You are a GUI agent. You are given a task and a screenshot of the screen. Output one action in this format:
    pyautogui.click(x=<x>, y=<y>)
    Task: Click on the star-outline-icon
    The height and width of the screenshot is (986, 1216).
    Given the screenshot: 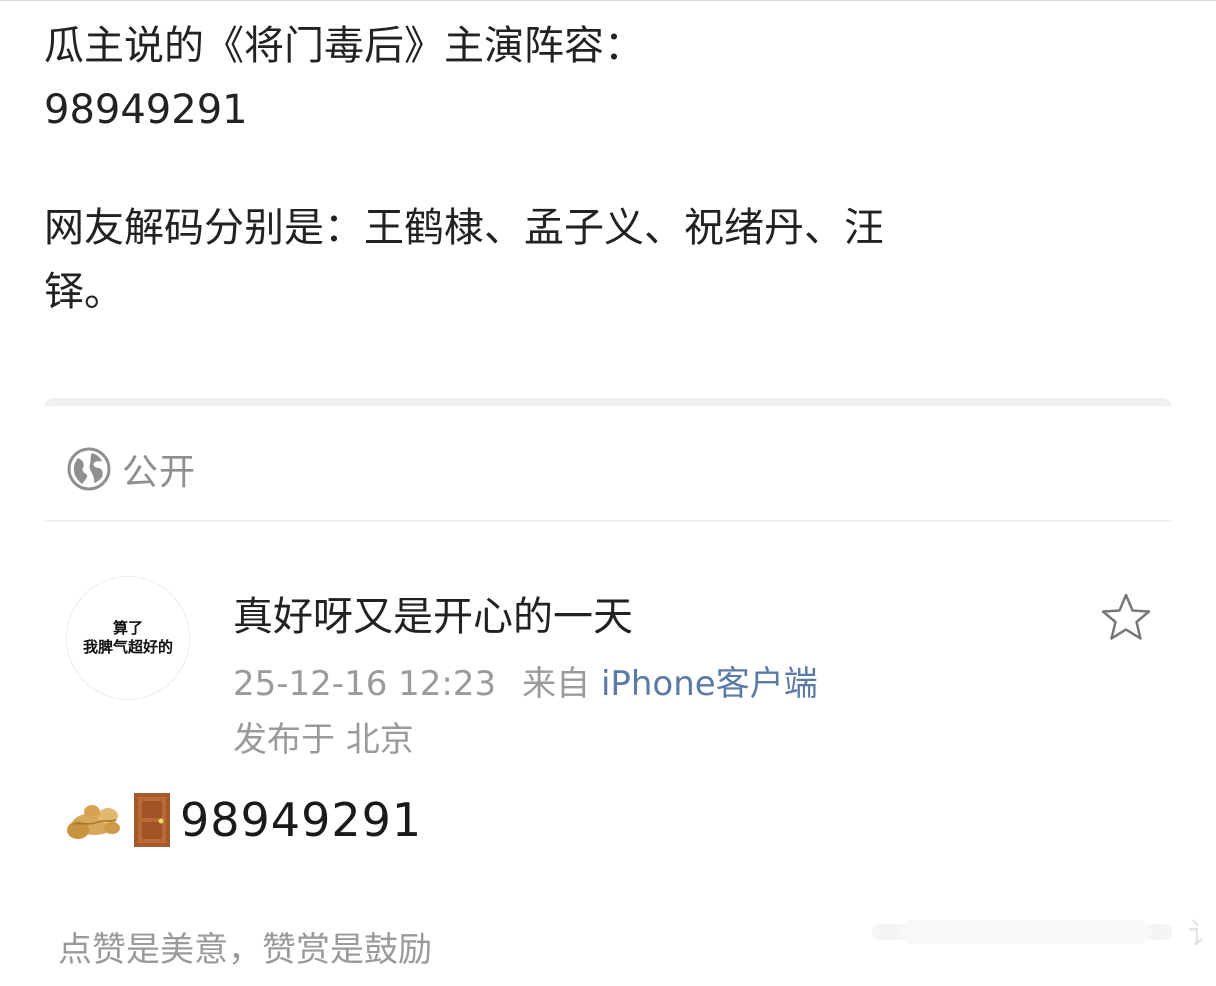 What is the action you would take?
    pyautogui.click(x=1126, y=618)
    